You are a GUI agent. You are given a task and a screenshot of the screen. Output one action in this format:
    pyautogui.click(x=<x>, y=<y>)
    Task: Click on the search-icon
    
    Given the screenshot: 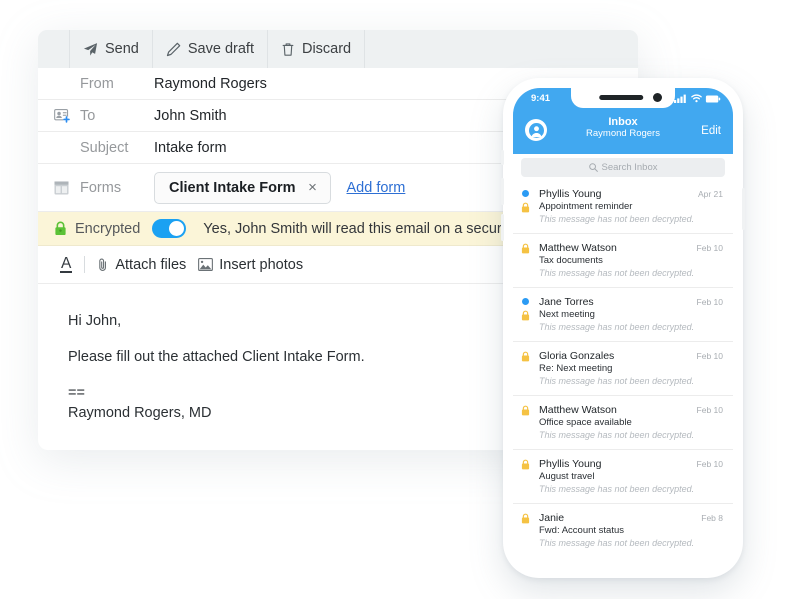 What is the action you would take?
    pyautogui.click(x=593, y=167)
    